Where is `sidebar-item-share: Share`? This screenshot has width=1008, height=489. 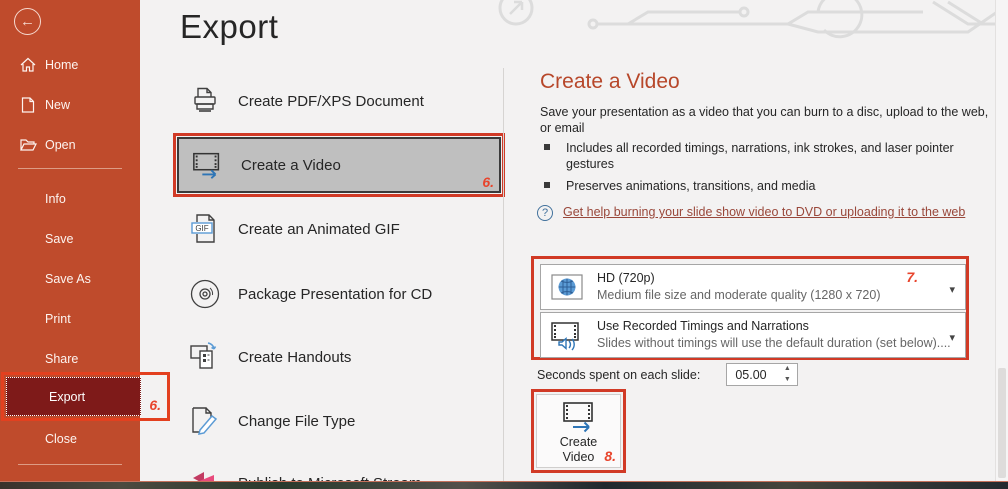 sidebar-item-share: Share is located at coordinates (70, 359).